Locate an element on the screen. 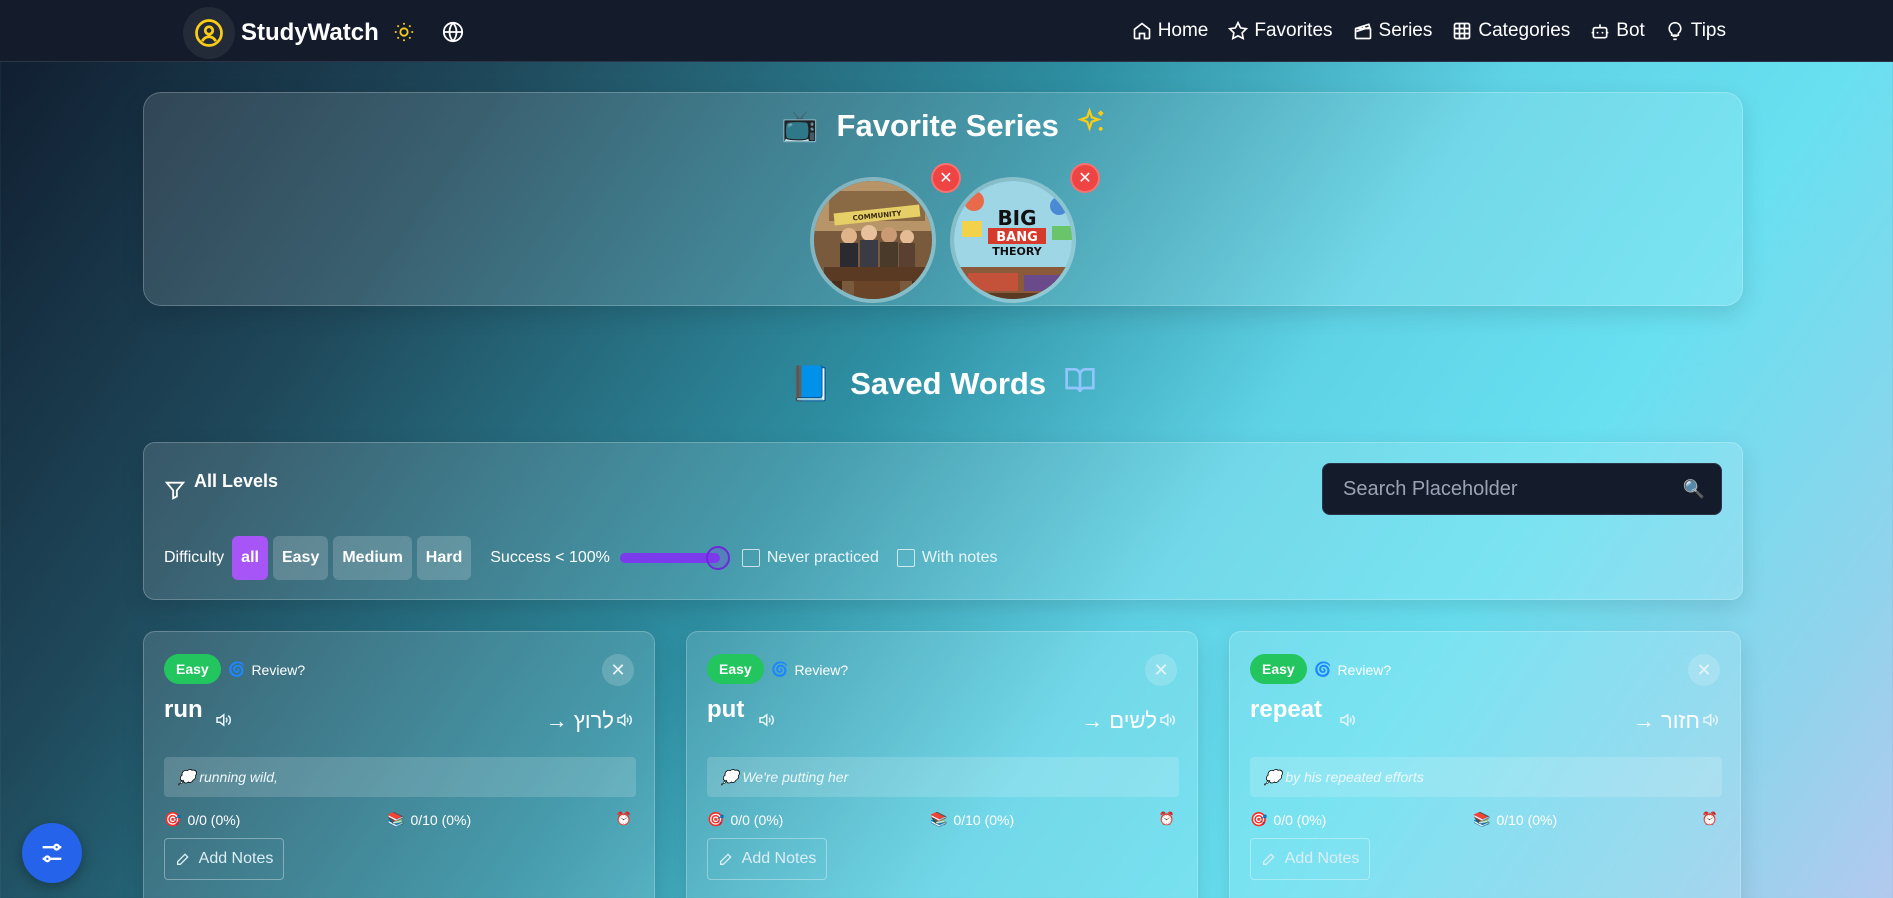 Image resolution: width=1893 pixels, height=898 pixels. user-avatar-icon is located at coordinates (209, 33).